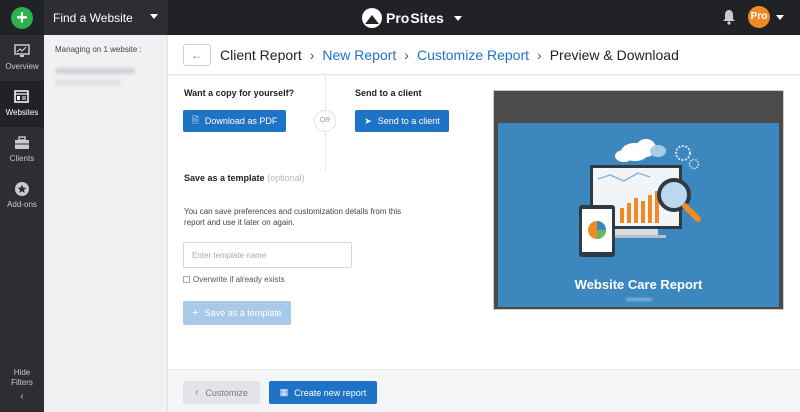 The height and width of the screenshot is (412, 800). Describe the element at coordinates (638, 284) in the screenshot. I see `preview-title: Website Care Report` at that location.